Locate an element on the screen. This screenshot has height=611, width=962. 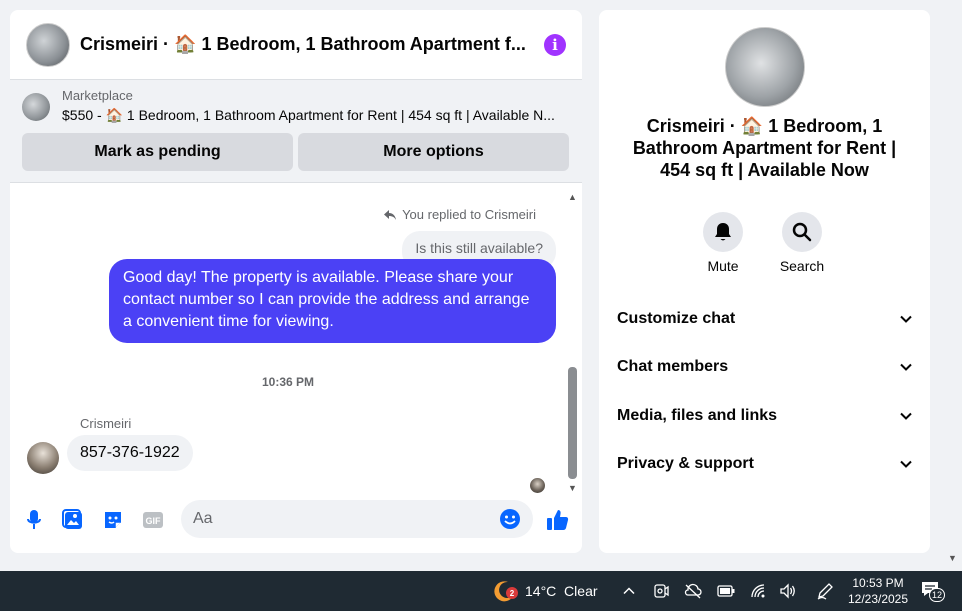
battery-icon is located at coordinates (726, 591).